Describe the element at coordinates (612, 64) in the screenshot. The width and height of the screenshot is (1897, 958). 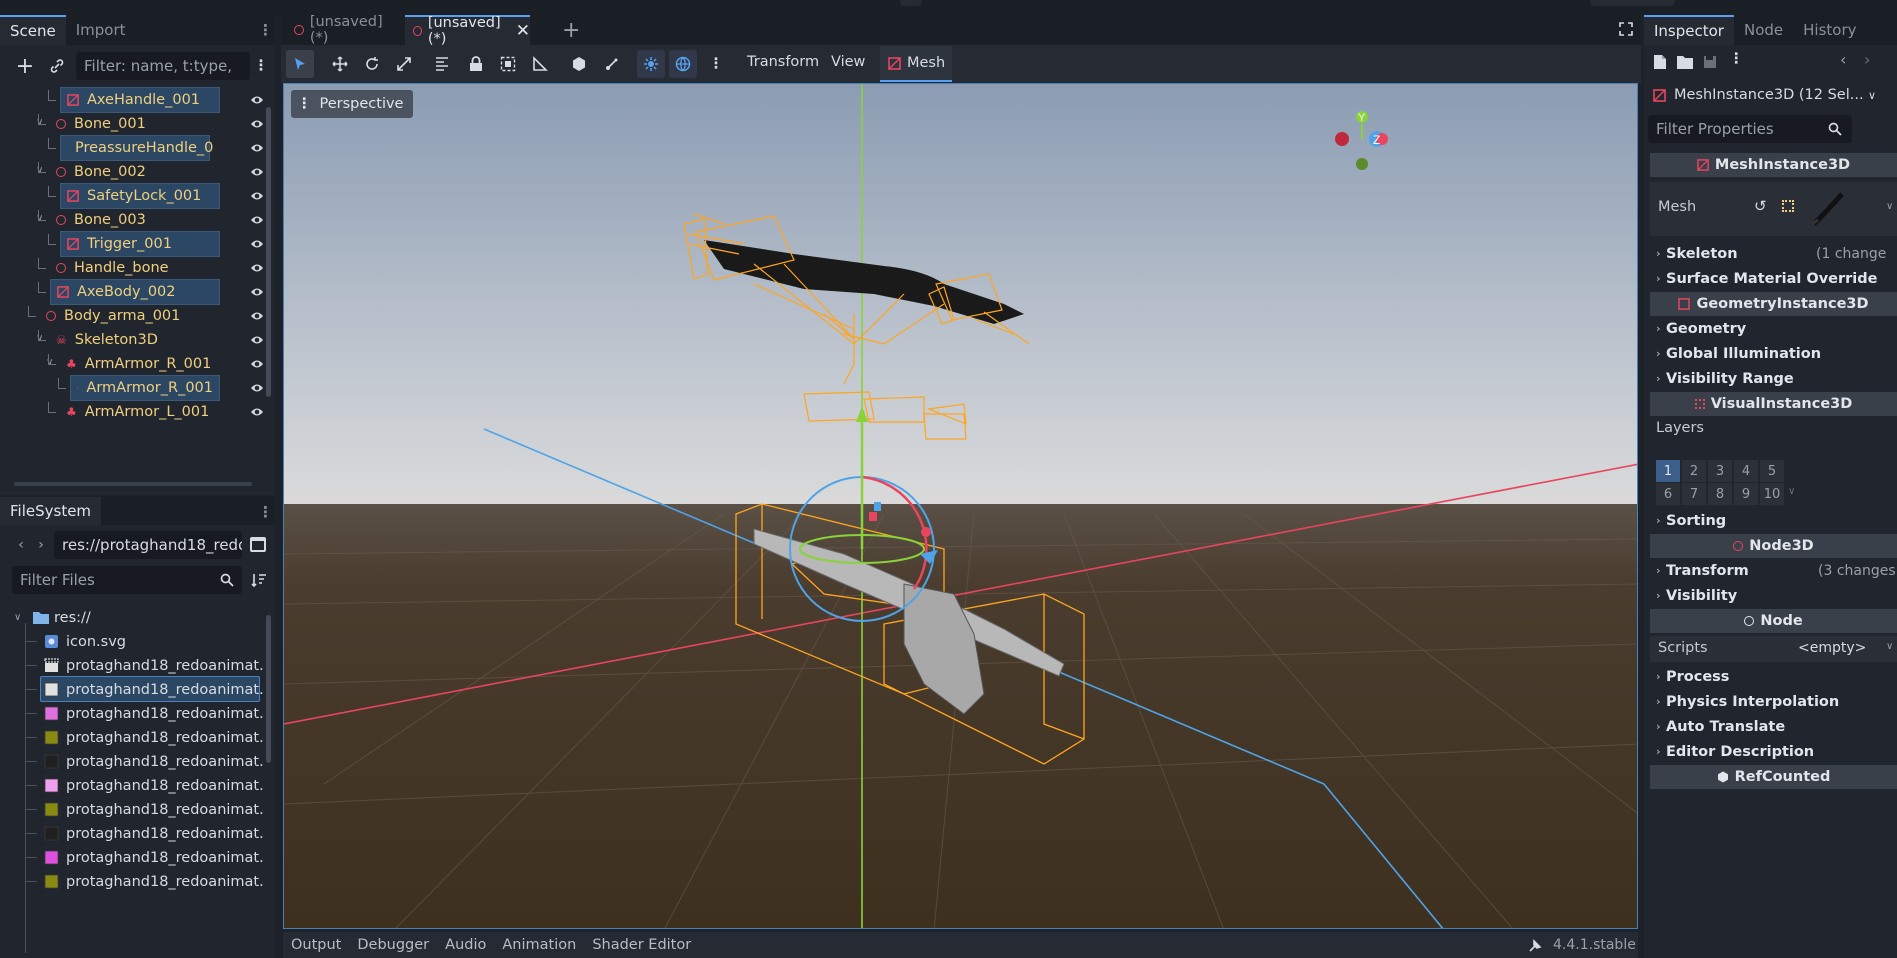
I see `snap-icon` at that location.